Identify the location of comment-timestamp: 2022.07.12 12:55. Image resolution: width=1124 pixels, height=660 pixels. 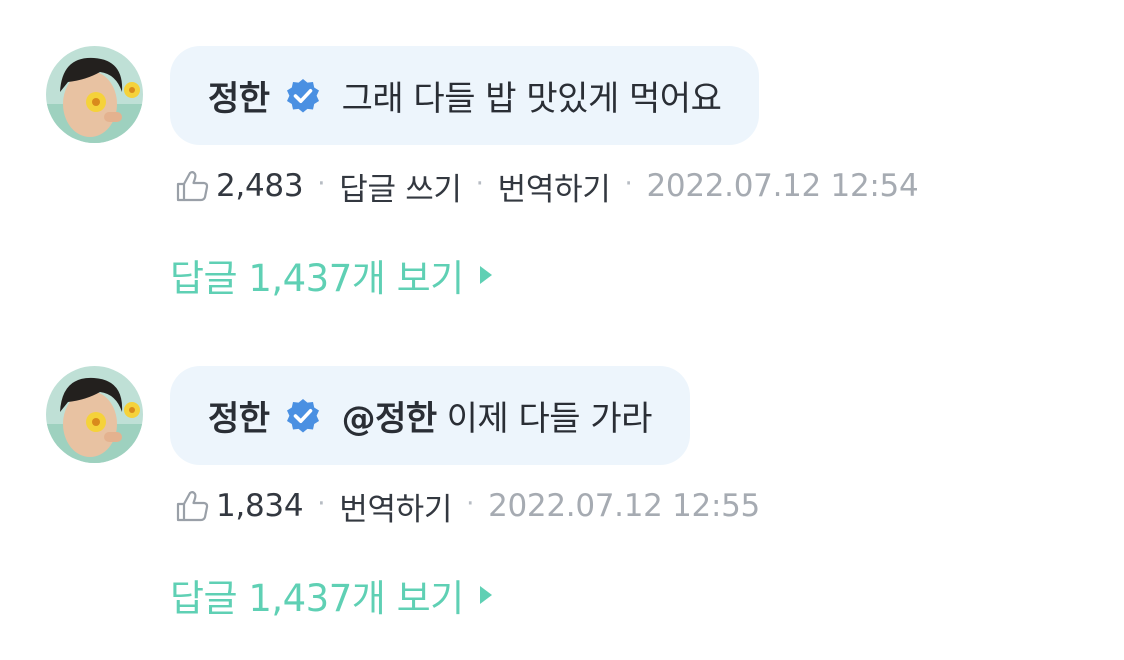
(624, 506).